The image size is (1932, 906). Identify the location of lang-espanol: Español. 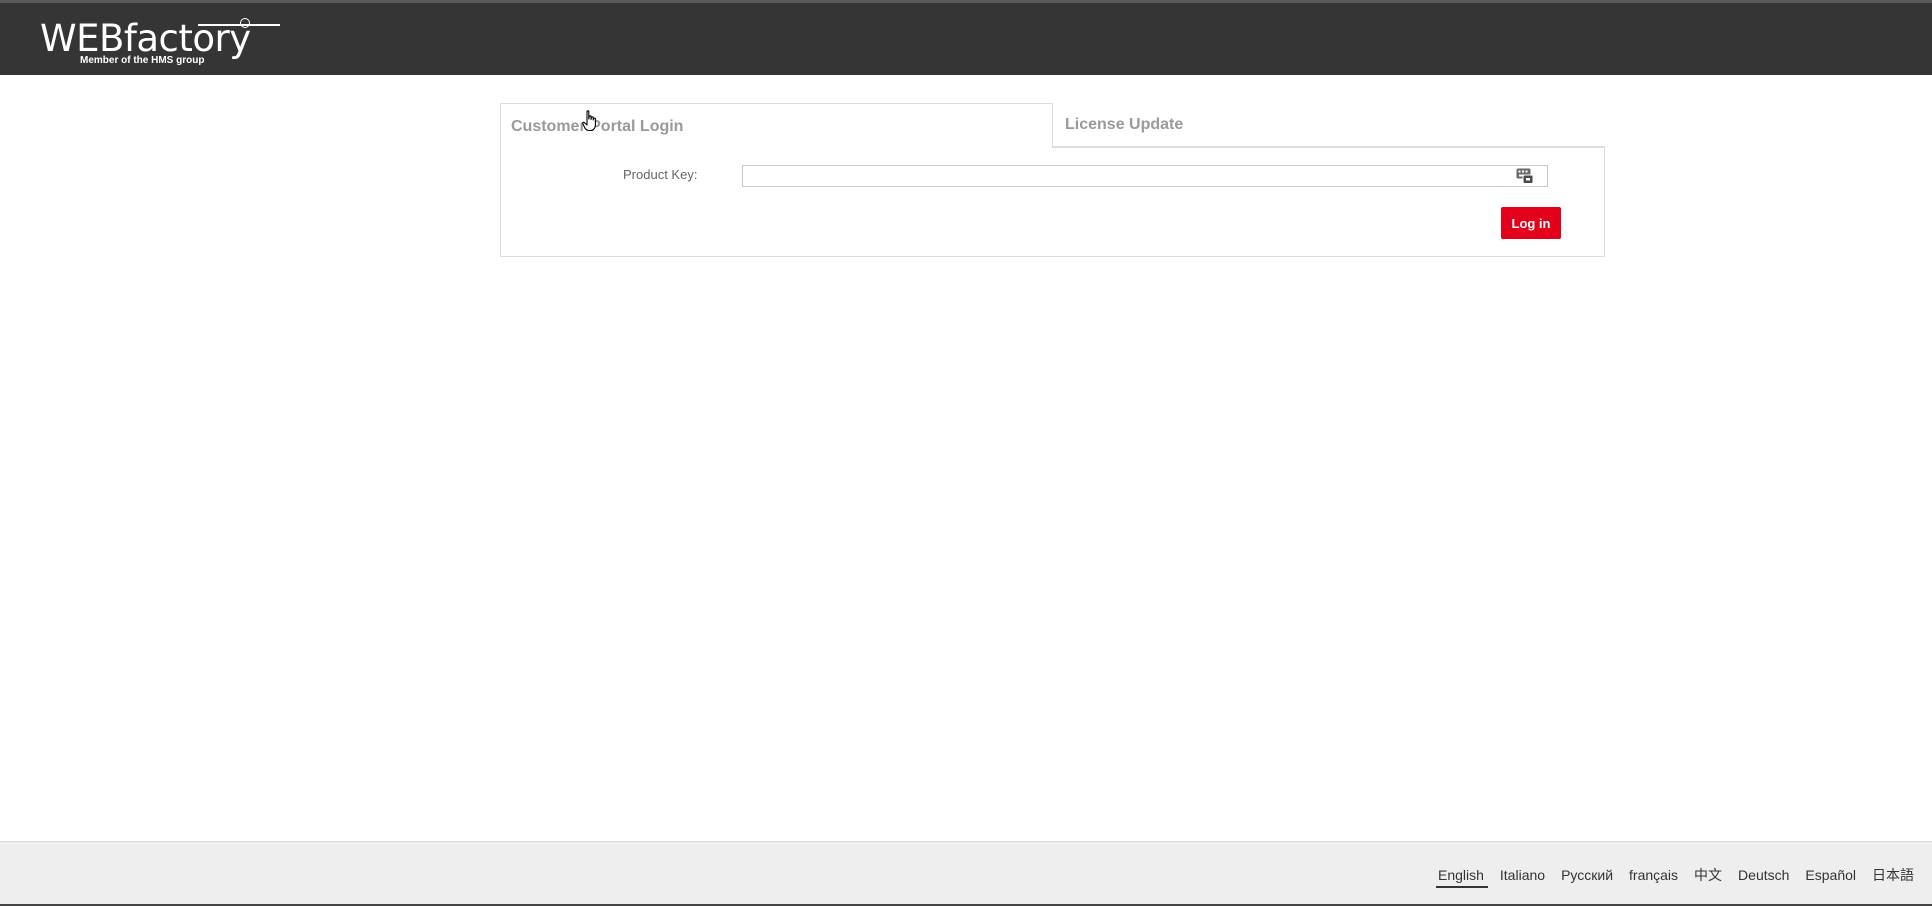
(1830, 875).